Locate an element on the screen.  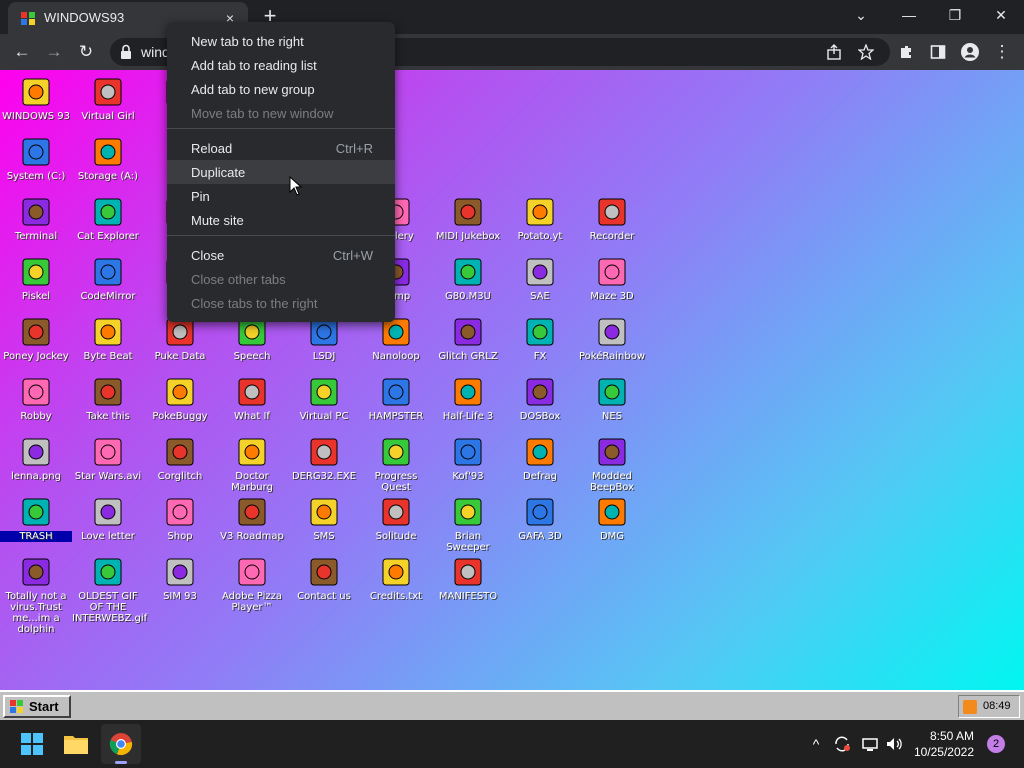
share-icon is located at coordinates (834, 52).